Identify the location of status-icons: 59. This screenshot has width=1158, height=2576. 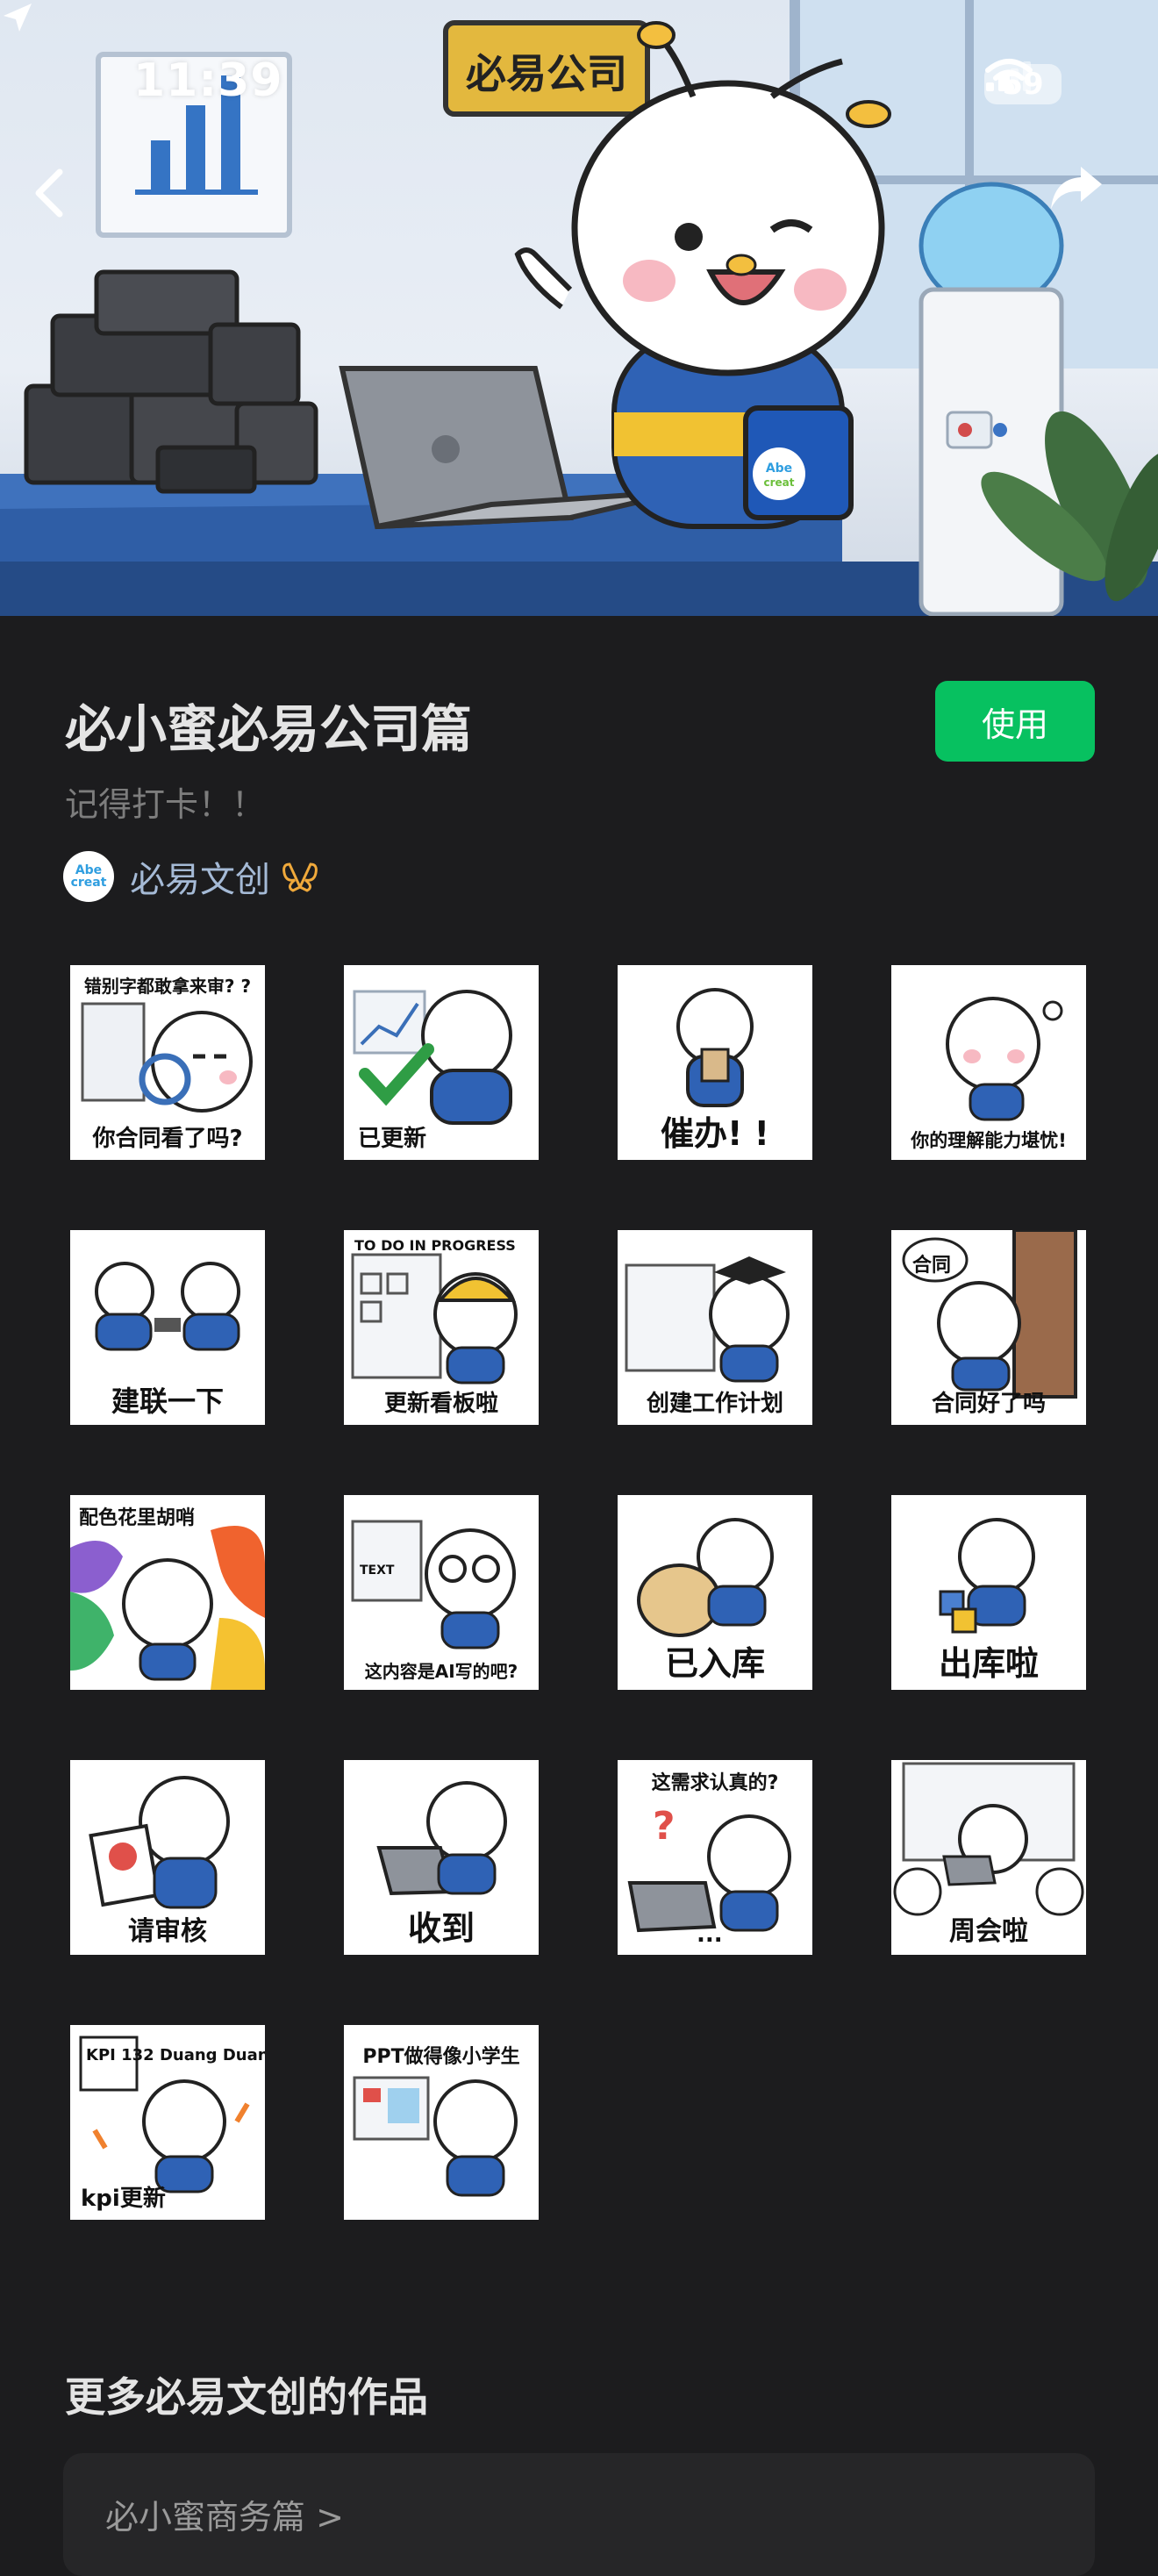
(1023, 84).